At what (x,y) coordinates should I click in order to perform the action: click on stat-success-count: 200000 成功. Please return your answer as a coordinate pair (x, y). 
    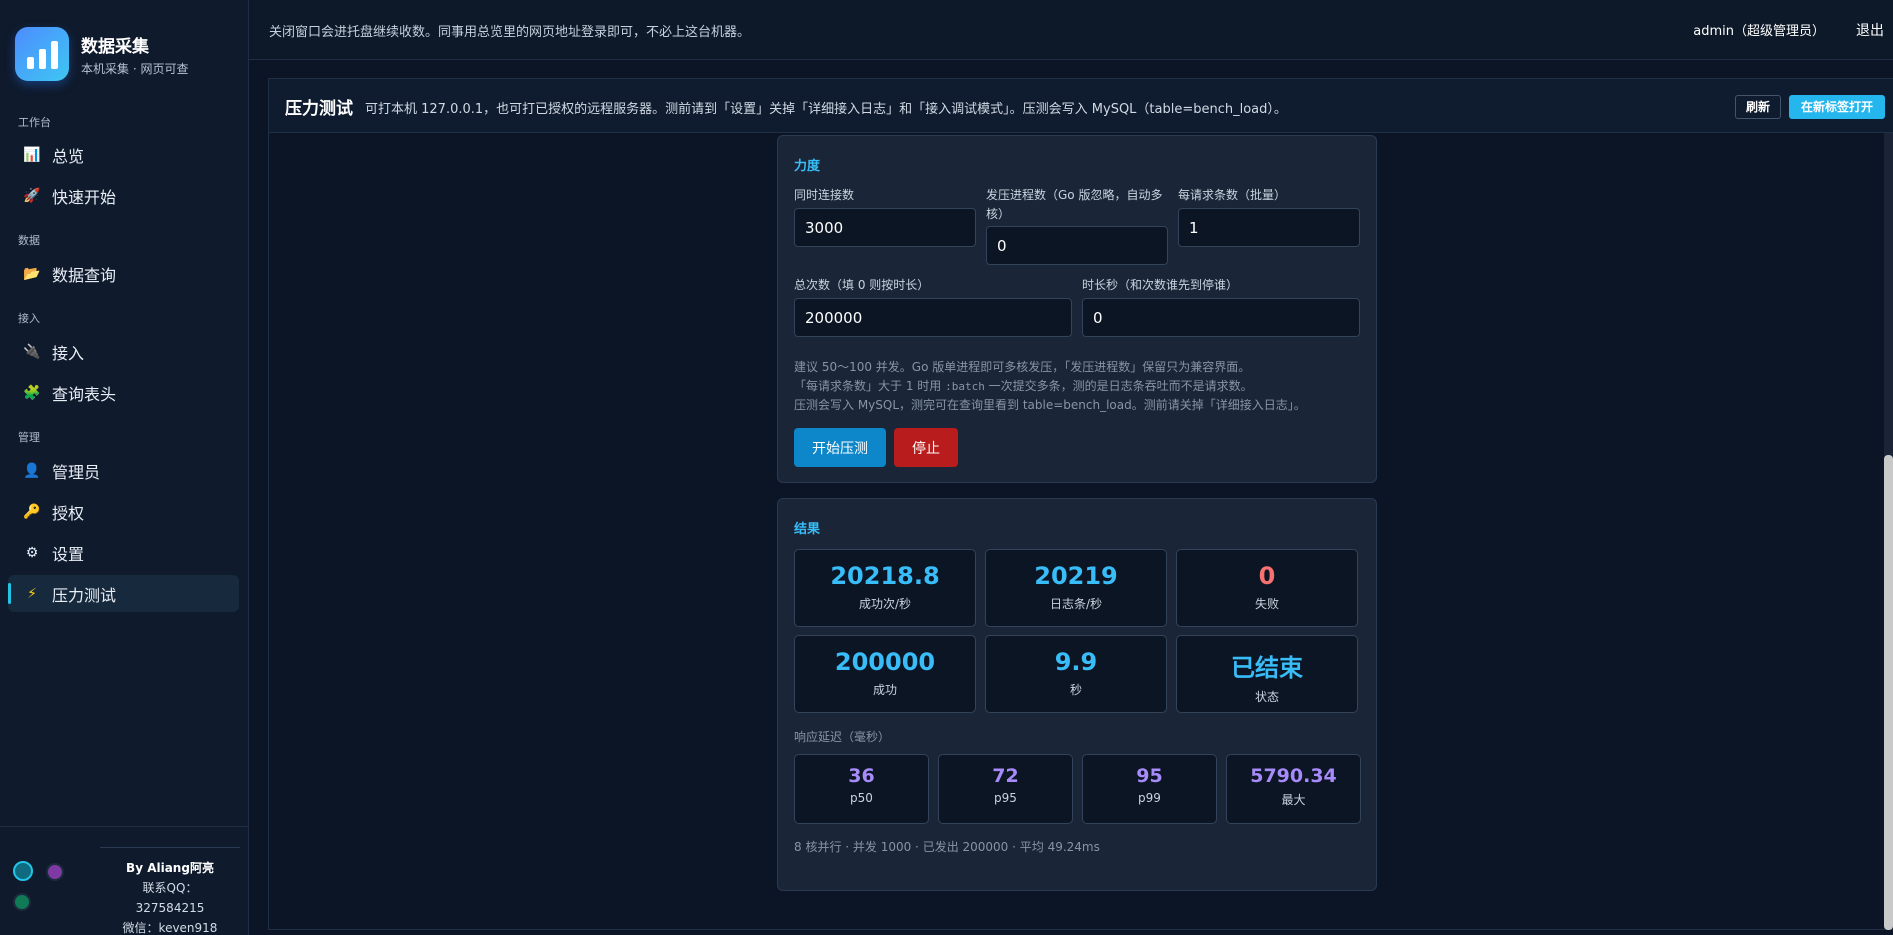
    Looking at the image, I should click on (885, 674).